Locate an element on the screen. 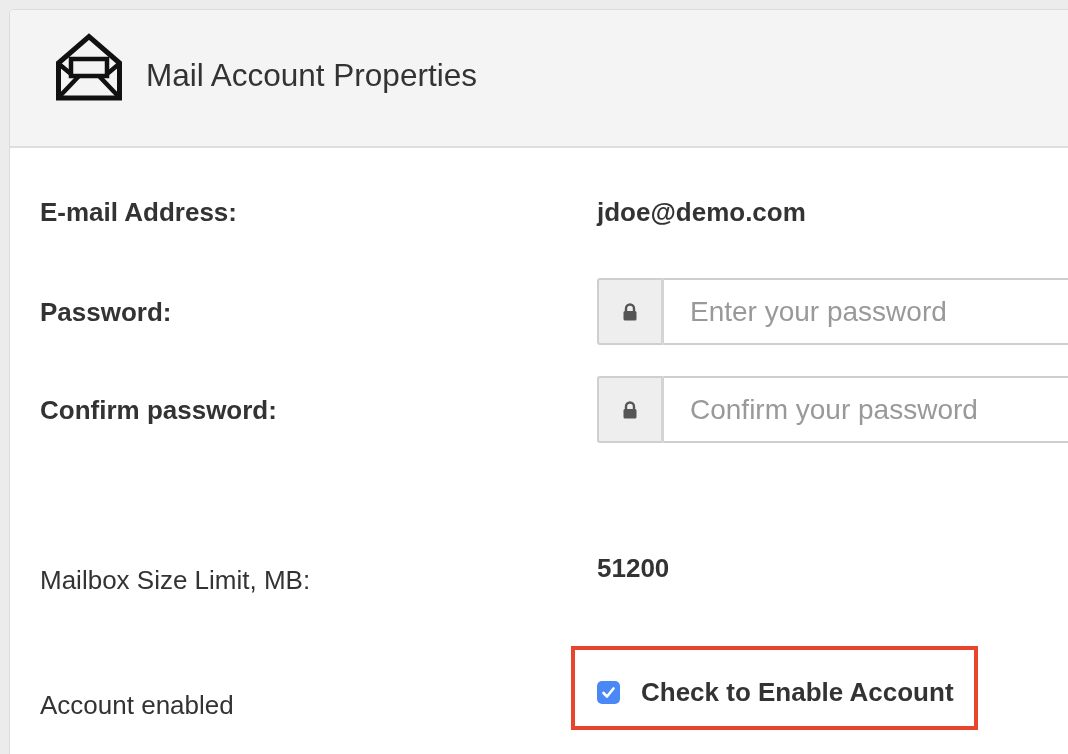 The width and height of the screenshot is (1068, 754). password-field: Enter your password is located at coordinates (866, 311).